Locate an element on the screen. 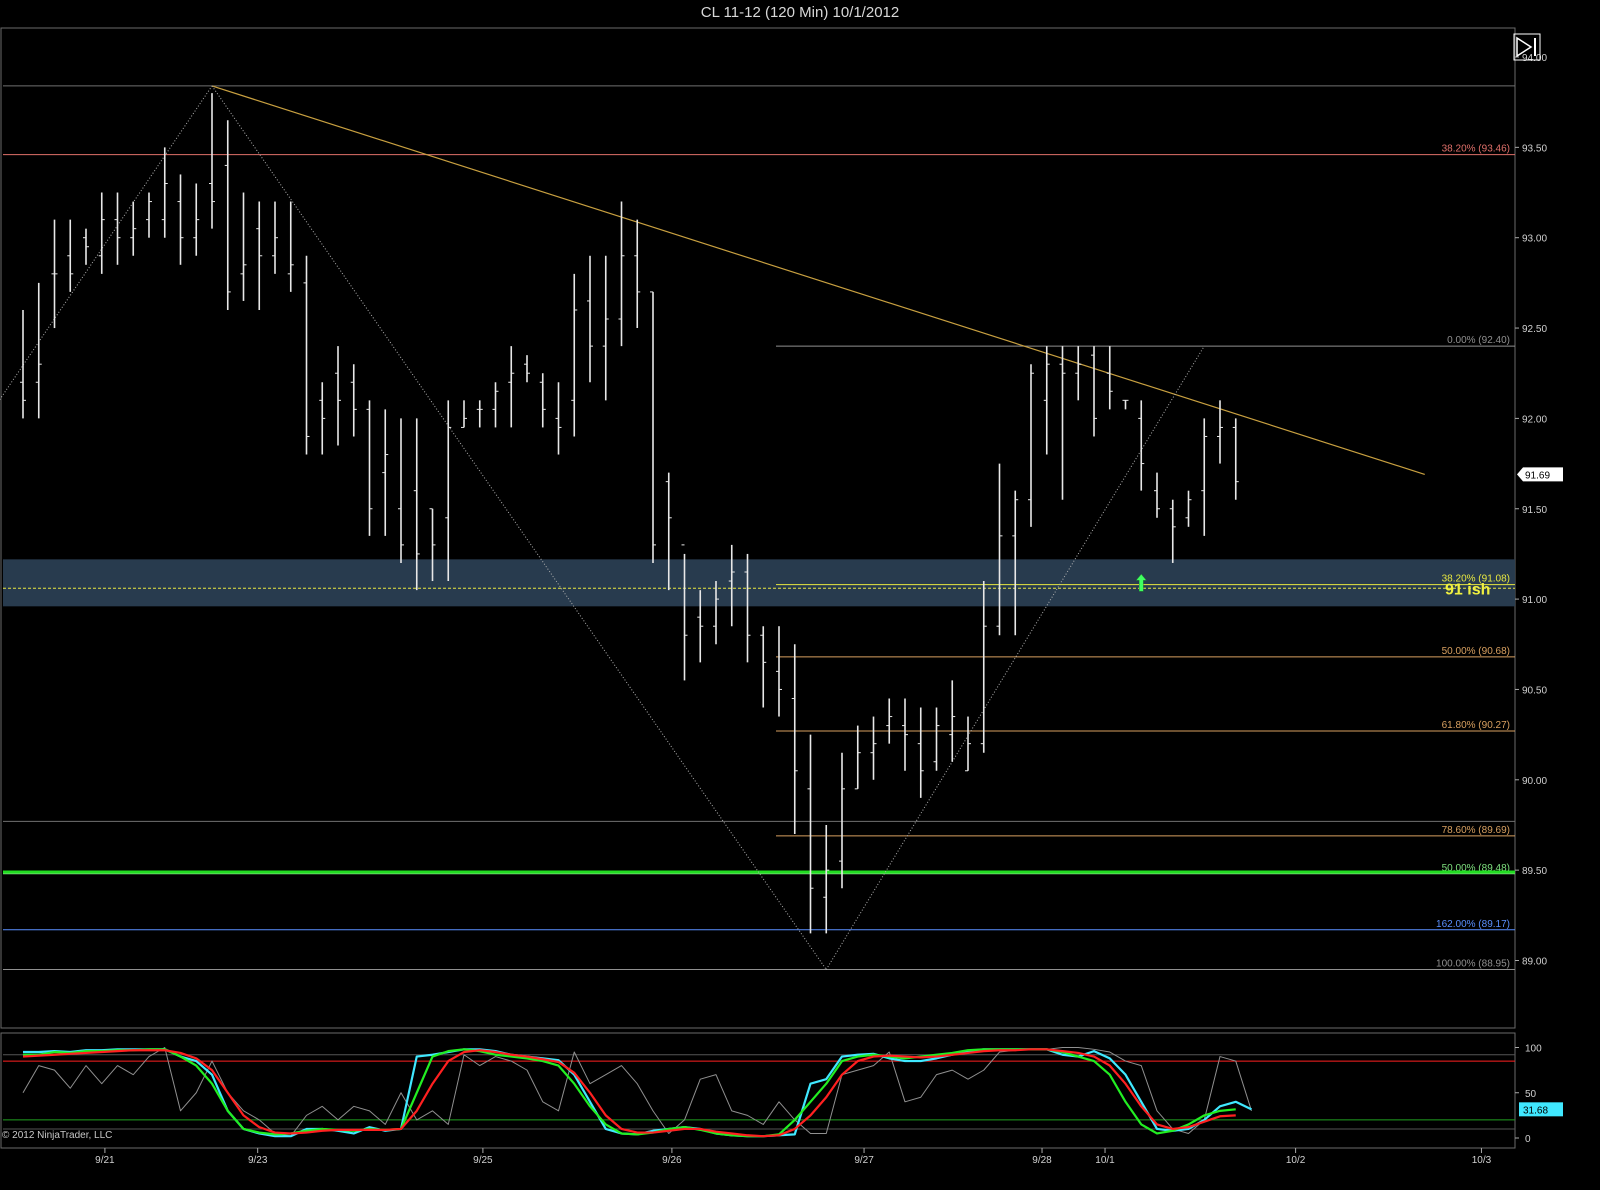 The image size is (1600, 1190). stochastics-y-tick-label: 0 is located at coordinates (1528, 1139).